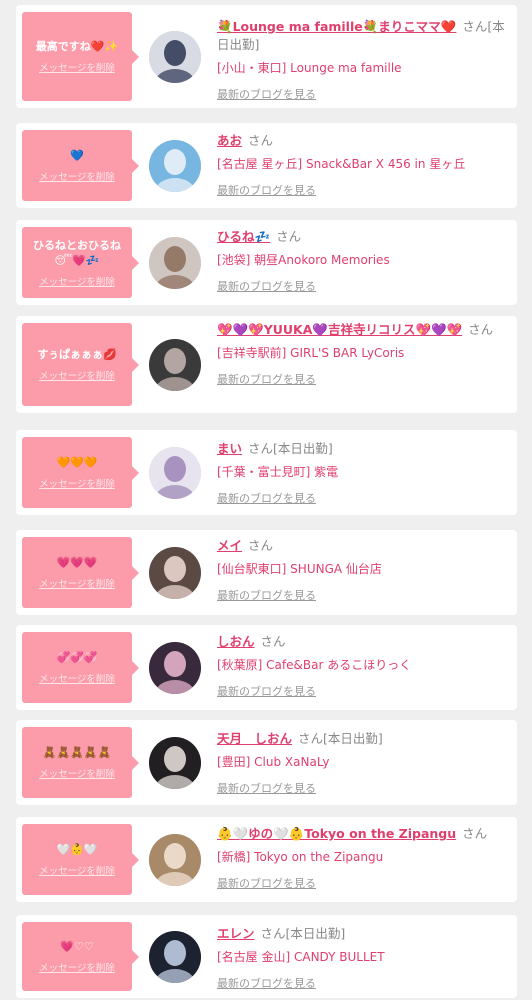 The height and width of the screenshot is (1000, 532). What do you see at coordinates (254, 738) in the screenshot?
I see `user-name-link: 天月 しおん` at bounding box center [254, 738].